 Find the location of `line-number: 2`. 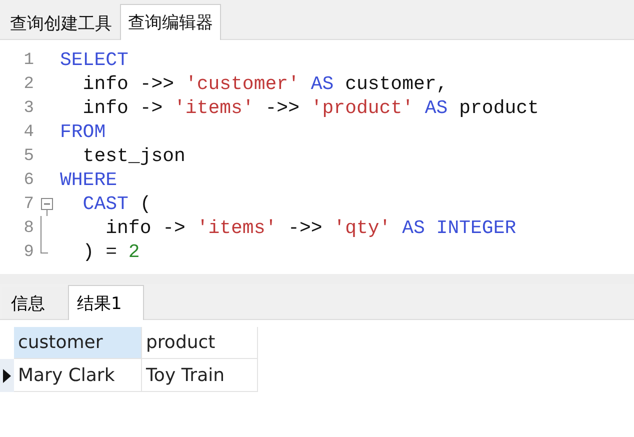

line-number: 2 is located at coordinates (28, 84).